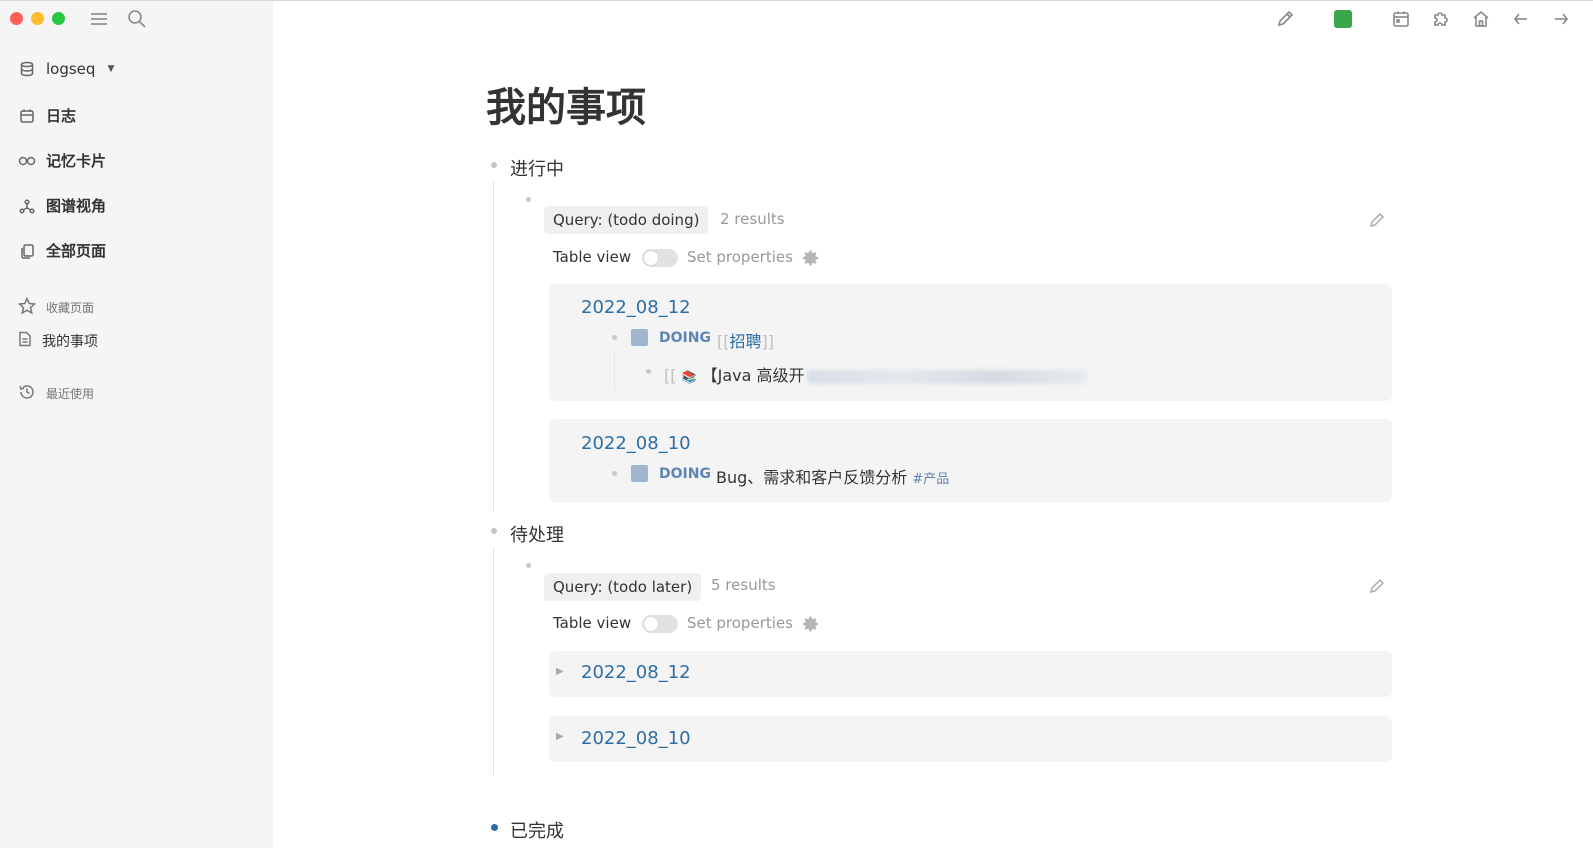 This screenshot has height=848, width=1593. Describe the element at coordinates (1285, 19) in the screenshot. I see `edit-pencil-icon` at that location.